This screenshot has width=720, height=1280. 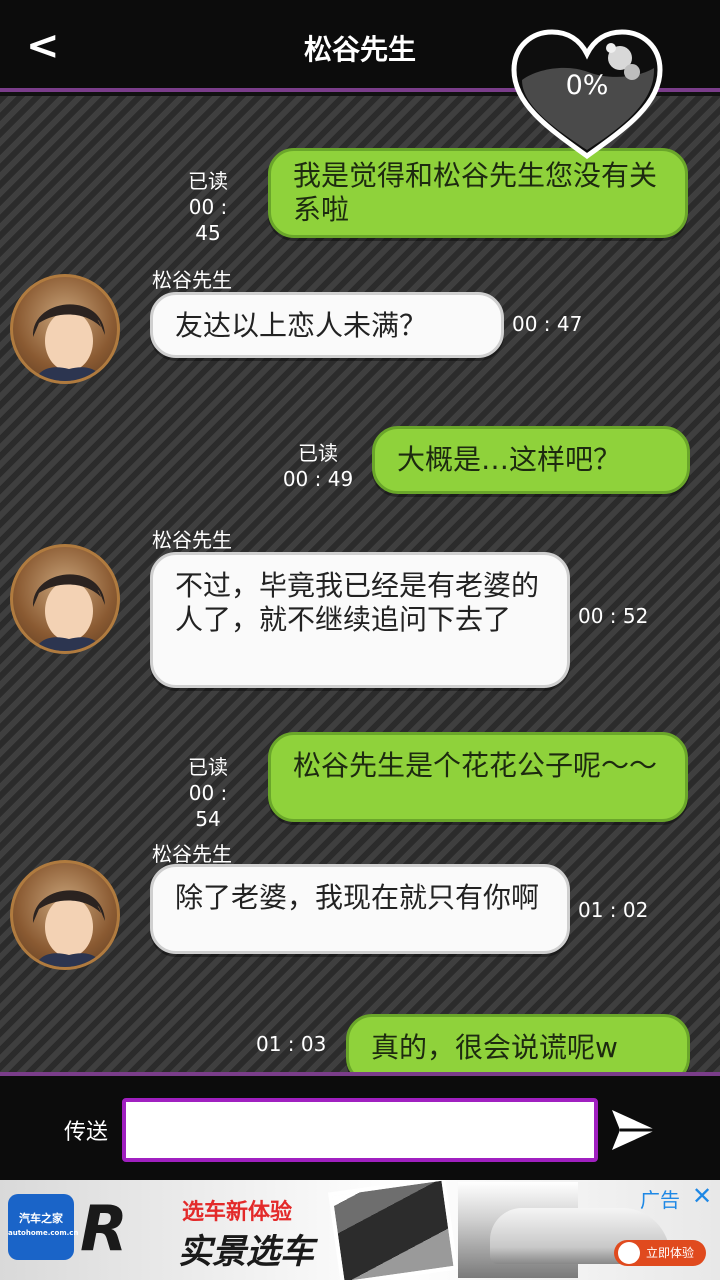 I want to click on message-input-bar: 传送, so click(x=360, y=1126).